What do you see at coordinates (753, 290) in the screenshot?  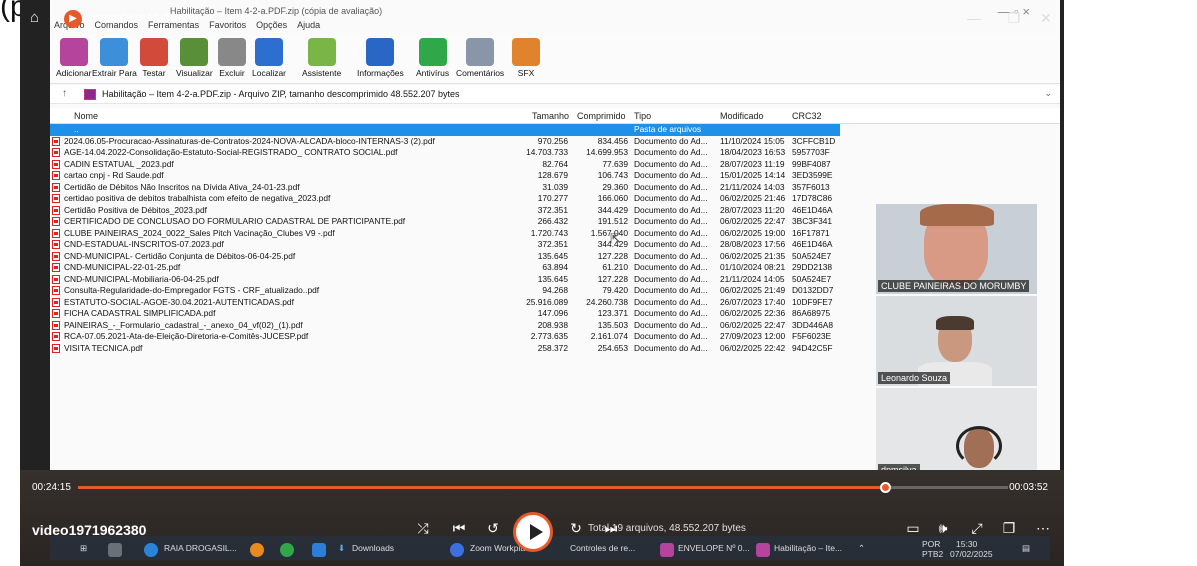 I see `file-modified: 06/02/2025 21:49` at bounding box center [753, 290].